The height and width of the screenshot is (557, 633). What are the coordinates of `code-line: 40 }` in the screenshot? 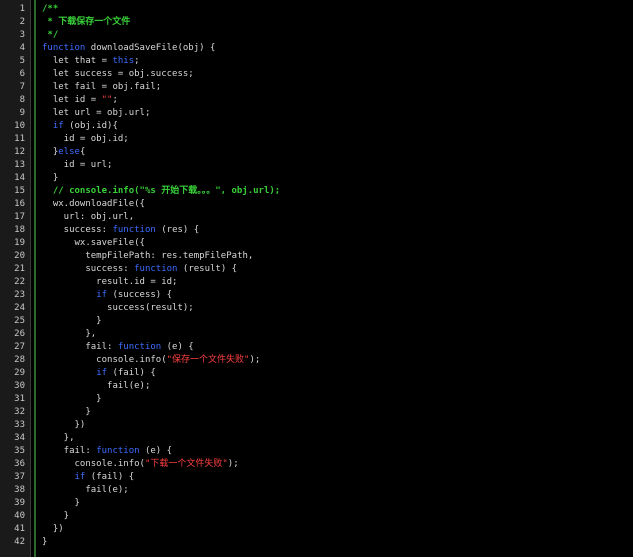 It's located at (316, 516).